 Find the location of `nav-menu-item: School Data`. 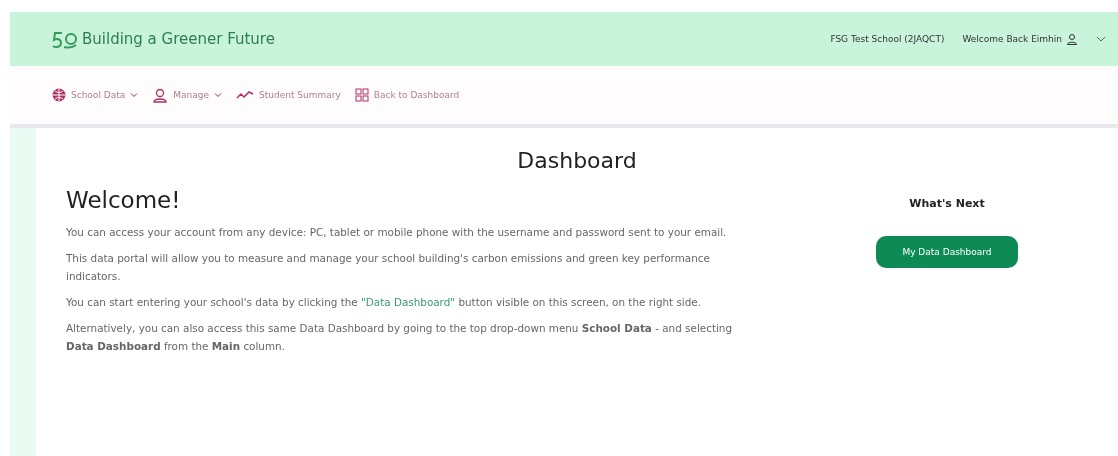

nav-menu-item: School Data is located at coordinates (95, 95).